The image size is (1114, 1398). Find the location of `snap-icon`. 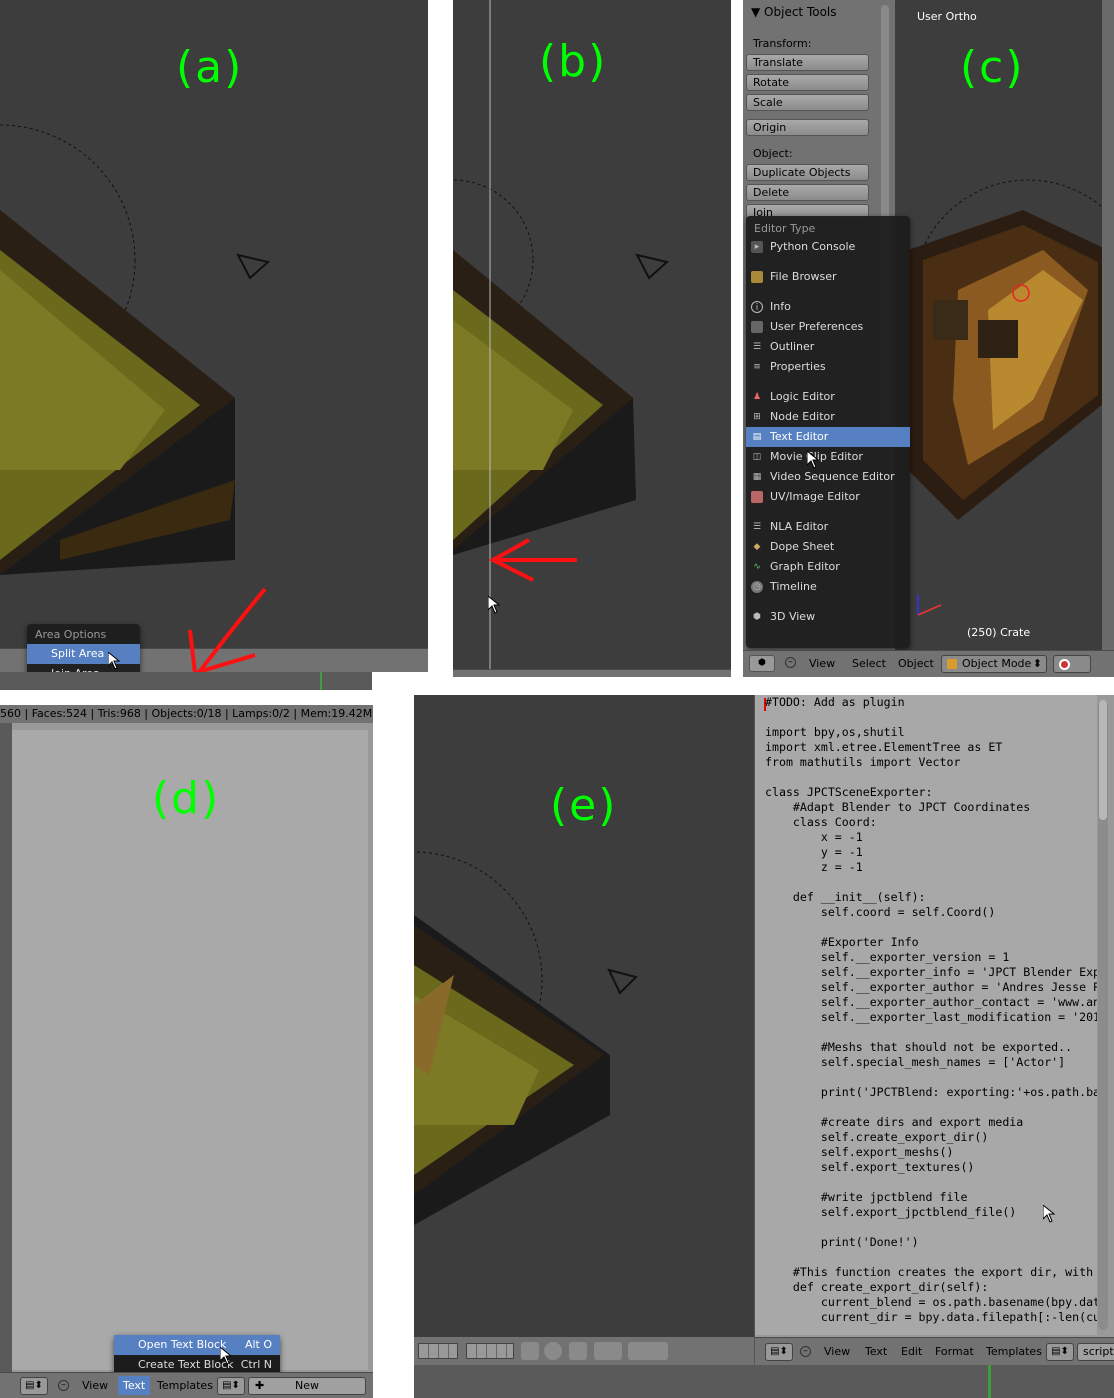

snap-icon is located at coordinates (553, 1351).